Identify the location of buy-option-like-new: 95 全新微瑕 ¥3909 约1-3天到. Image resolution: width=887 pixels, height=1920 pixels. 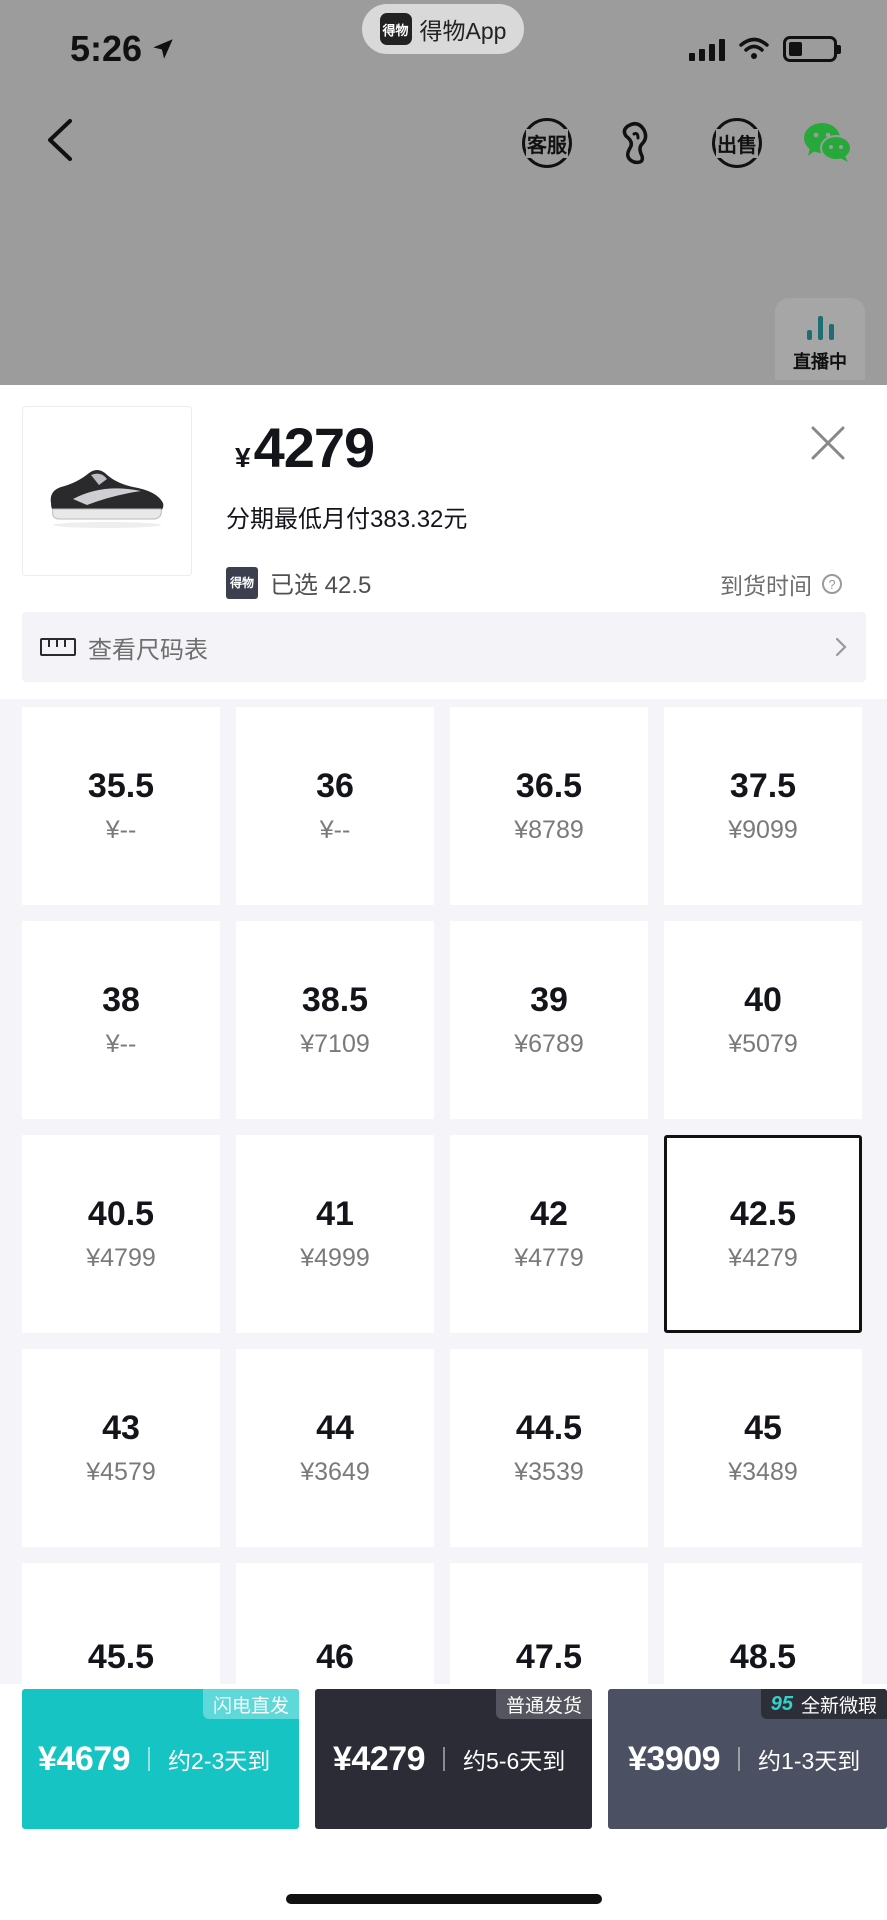
(747, 1759).